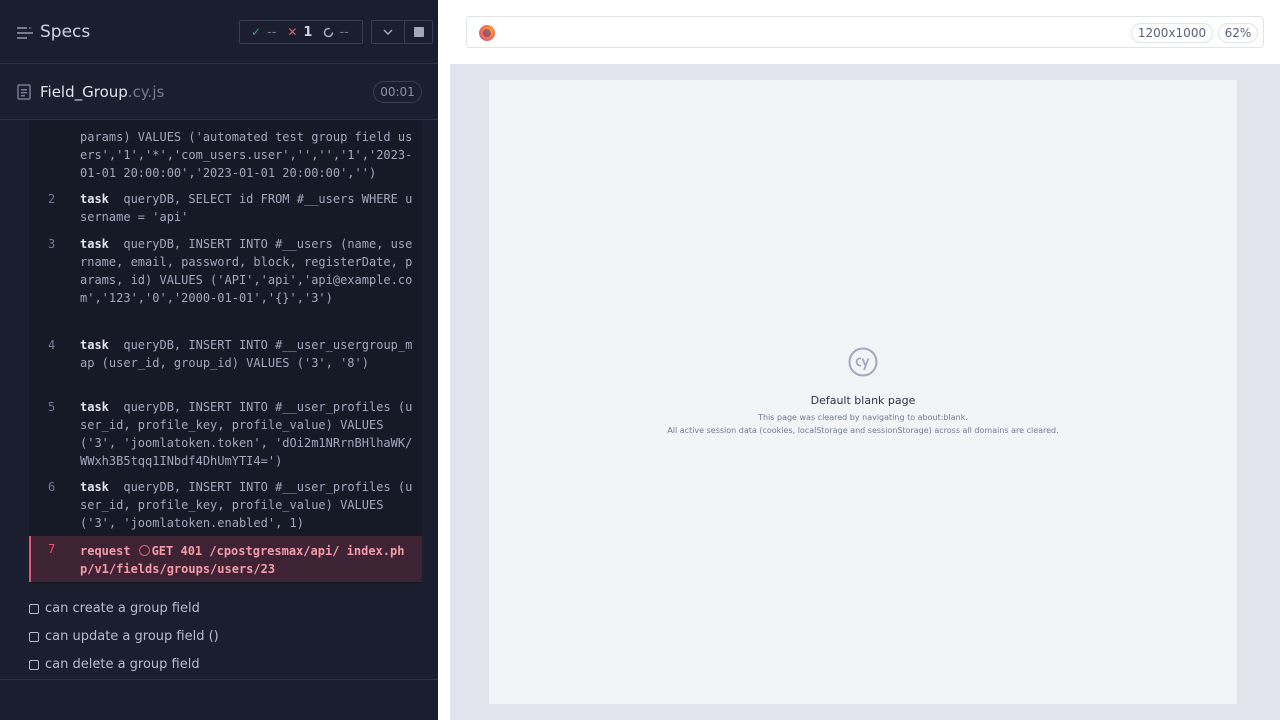 This screenshot has height=720, width=1280. Describe the element at coordinates (865, 32) in the screenshot. I see `url-bar: 1200x1000 62%` at that location.